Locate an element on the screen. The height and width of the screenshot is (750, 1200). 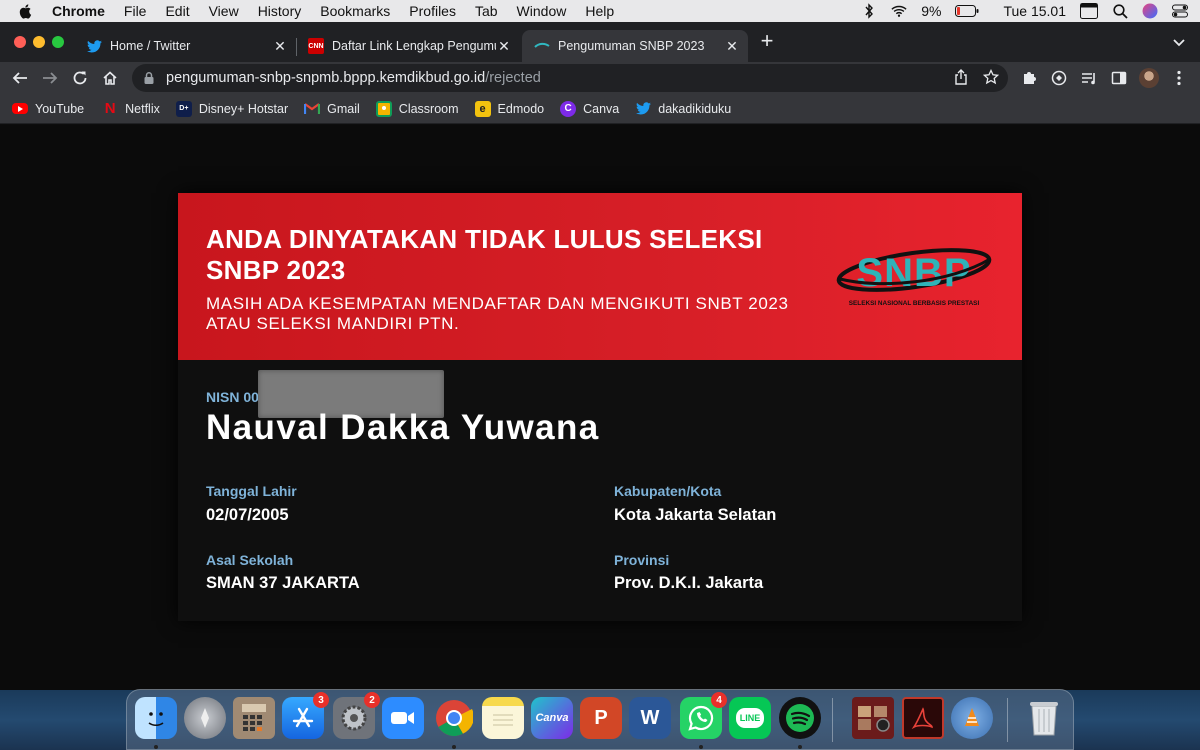
siri-icon is located at coordinates (1150, 11).